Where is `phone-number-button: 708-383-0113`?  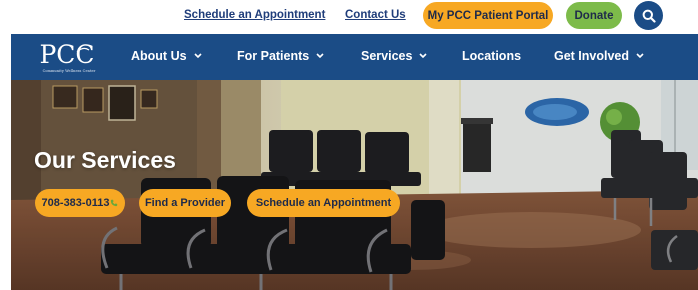 phone-number-button: 708-383-0113 is located at coordinates (80, 203).